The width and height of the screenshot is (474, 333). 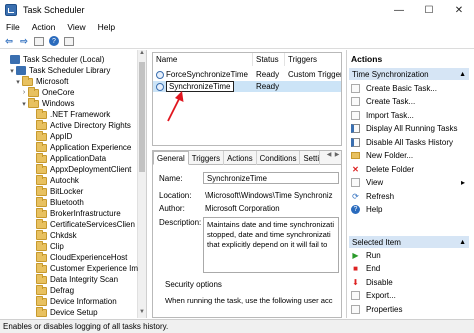 I want to click on tree-item: AppID, so click(x=50, y=136).